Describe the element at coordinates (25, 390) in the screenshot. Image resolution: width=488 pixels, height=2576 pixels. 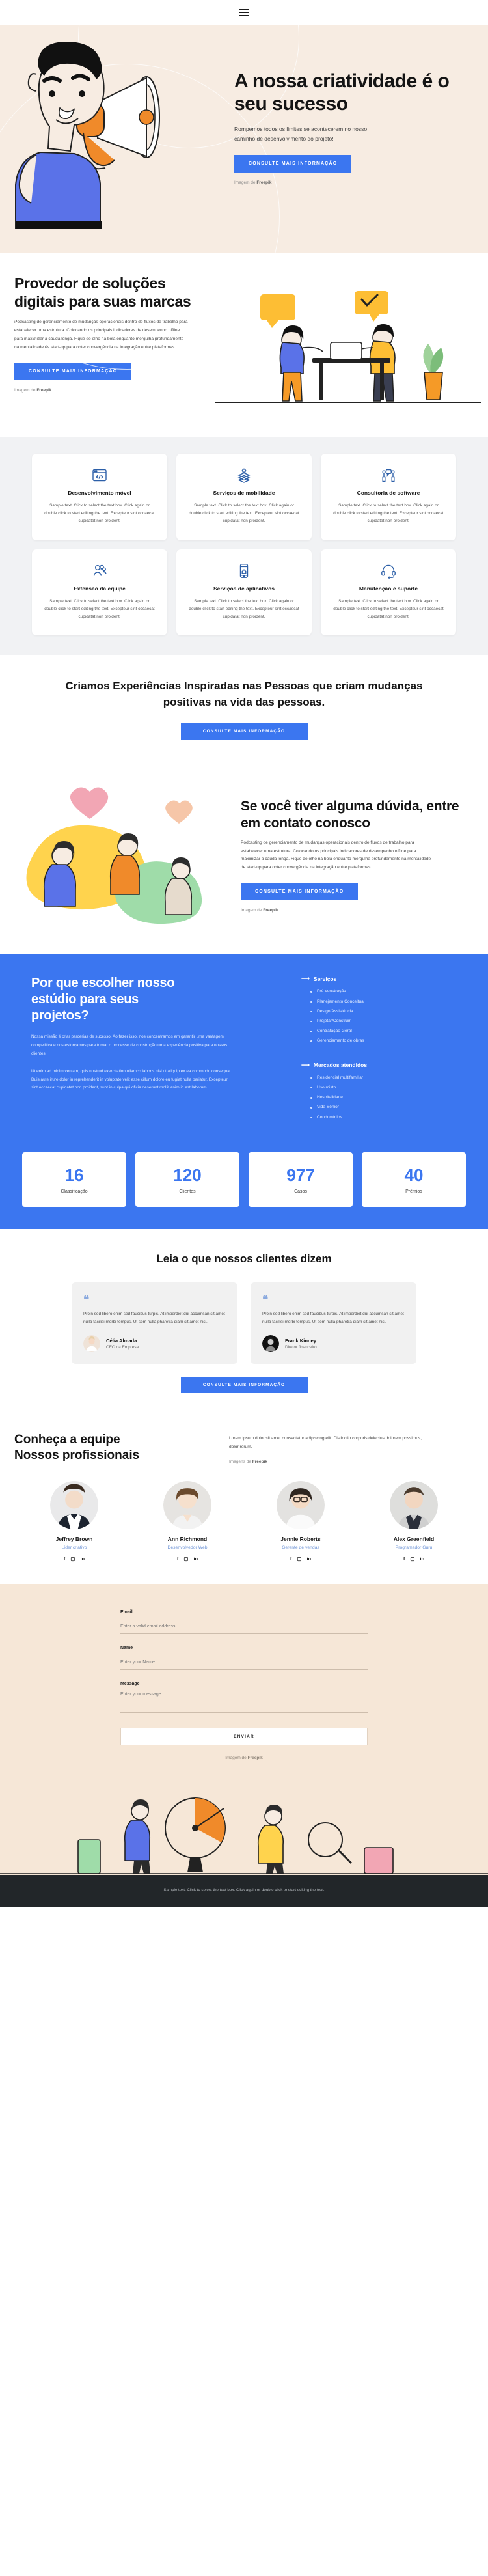
I see `provider-credit-prefix: Imagem de` at that location.